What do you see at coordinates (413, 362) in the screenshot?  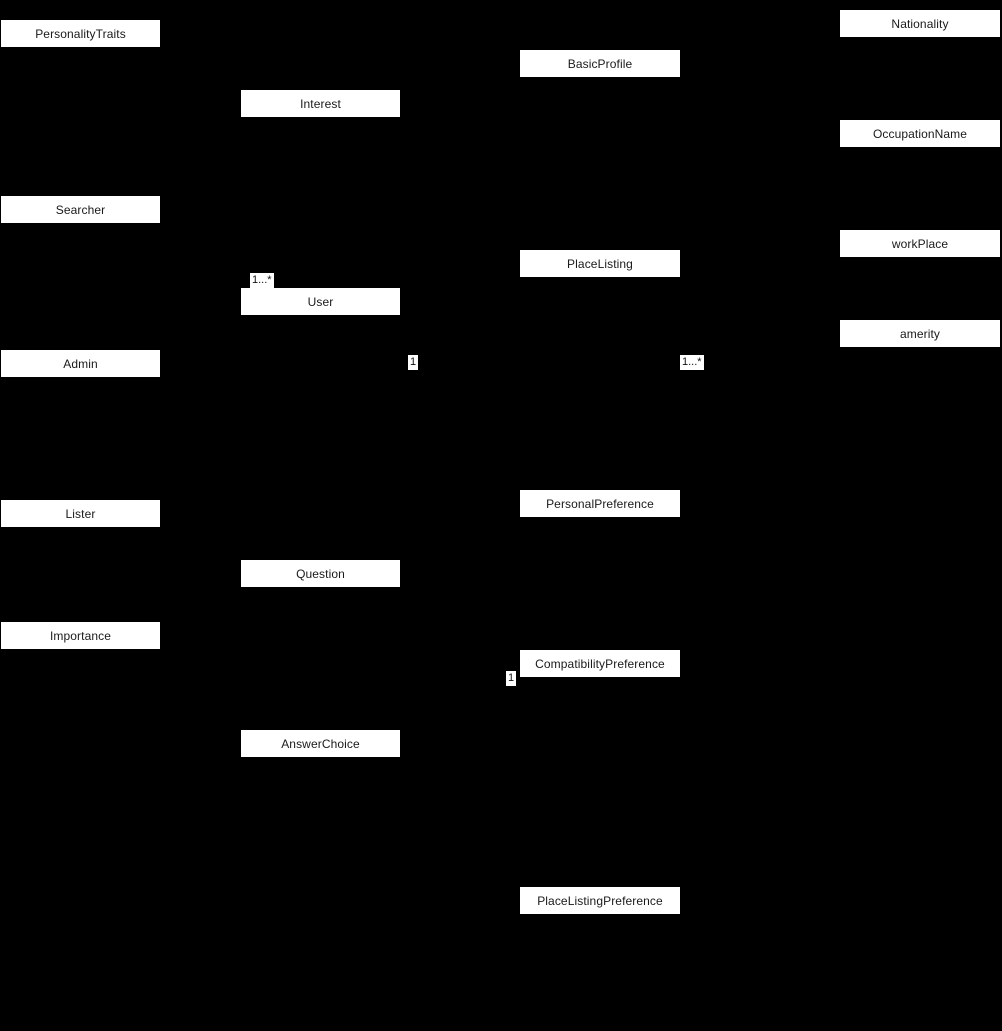 I see `multiplicity-label-mult-user-right: 1` at bounding box center [413, 362].